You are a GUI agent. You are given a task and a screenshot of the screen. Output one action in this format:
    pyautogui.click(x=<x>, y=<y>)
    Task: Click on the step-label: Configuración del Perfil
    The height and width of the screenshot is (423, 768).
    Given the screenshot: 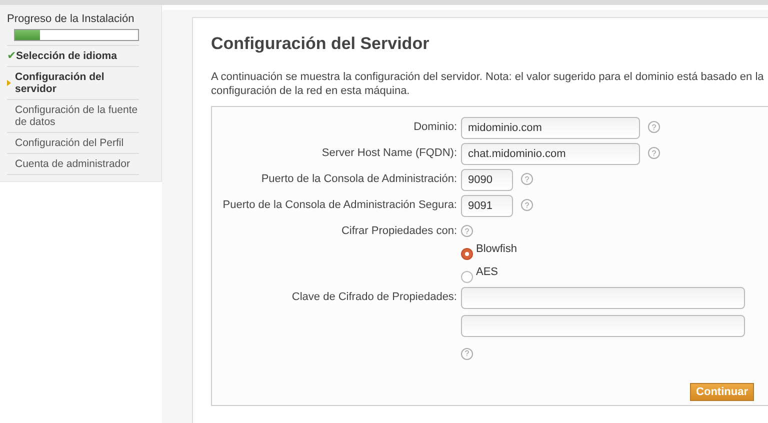 What is the action you would take?
    pyautogui.click(x=69, y=143)
    